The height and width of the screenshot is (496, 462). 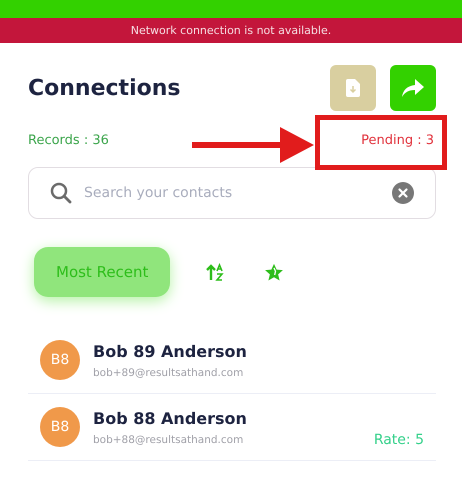 I want to click on share-arrow-icon, so click(x=413, y=88).